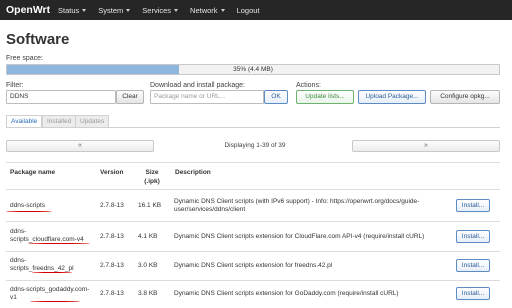 This screenshot has width=512, height=308. I want to click on ok-button: OK, so click(276, 97).